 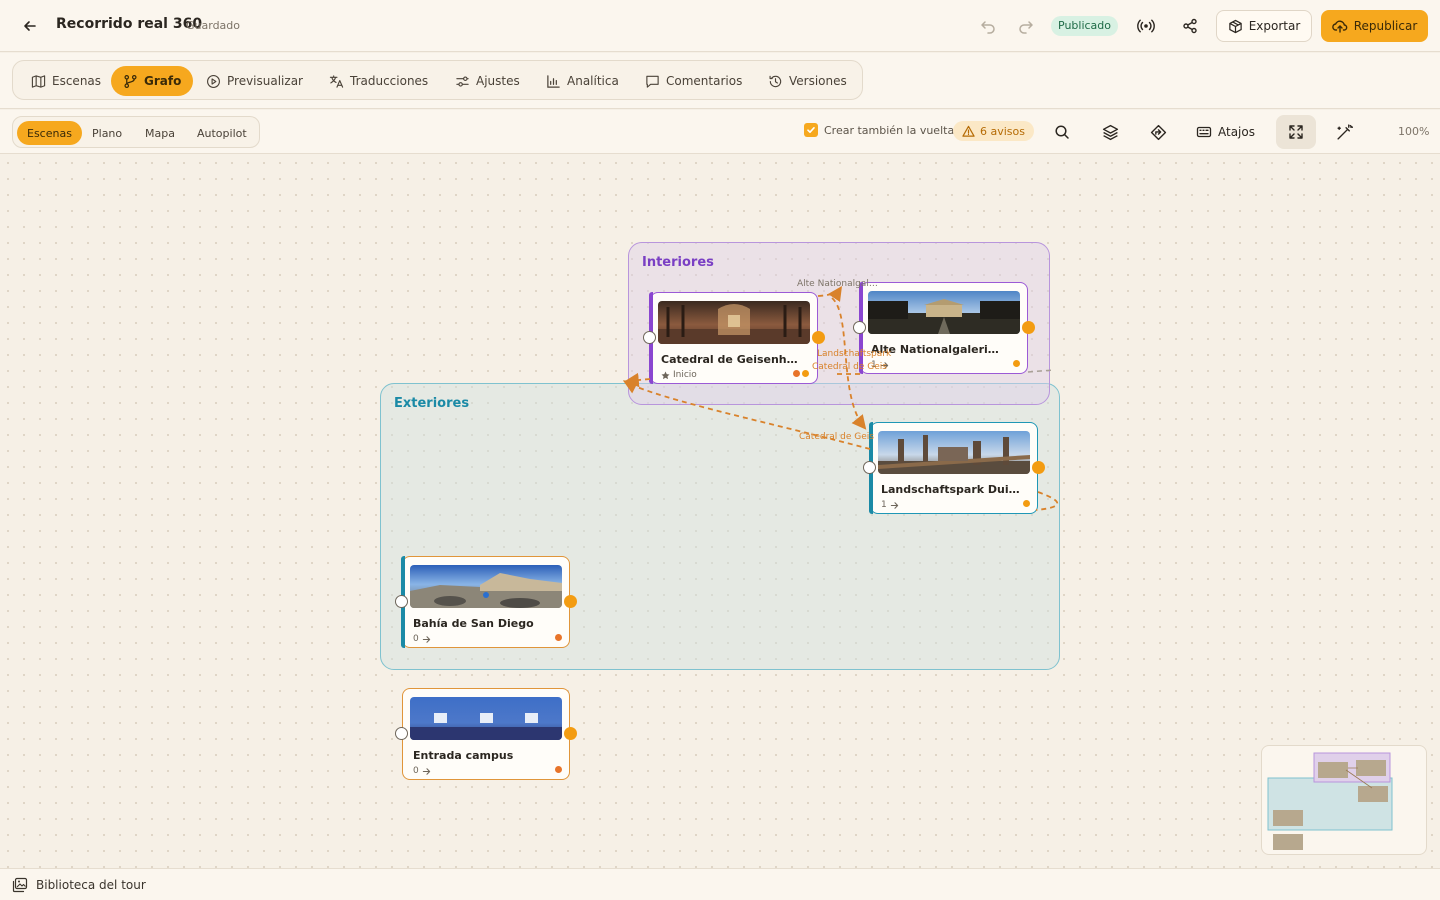 What do you see at coordinates (652, 81) in the screenshot?
I see `comment-icon` at bounding box center [652, 81].